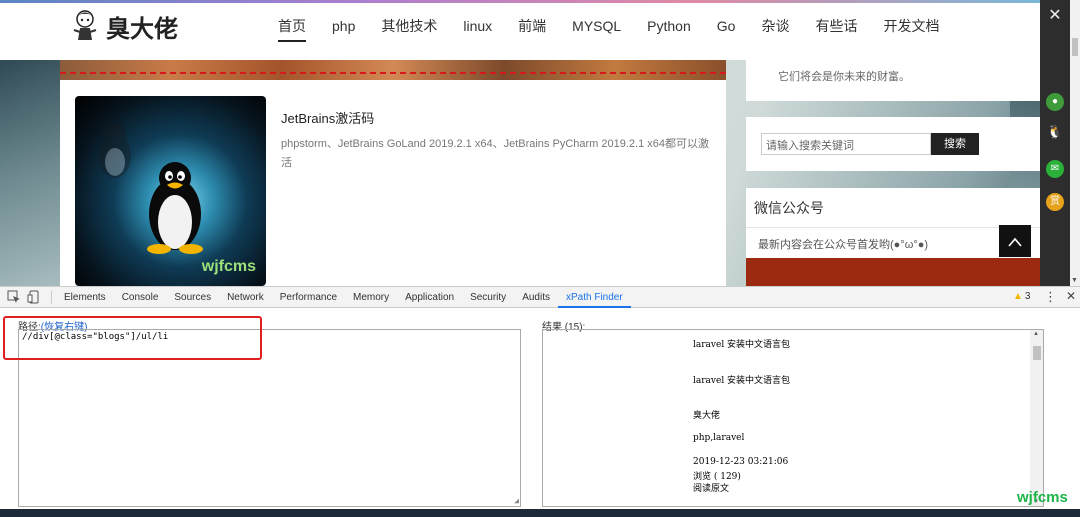 The height and width of the screenshot is (517, 1080). I want to click on browser-side-panel: ✕ ● 🐧 ✉ 赏, so click(1055, 143).